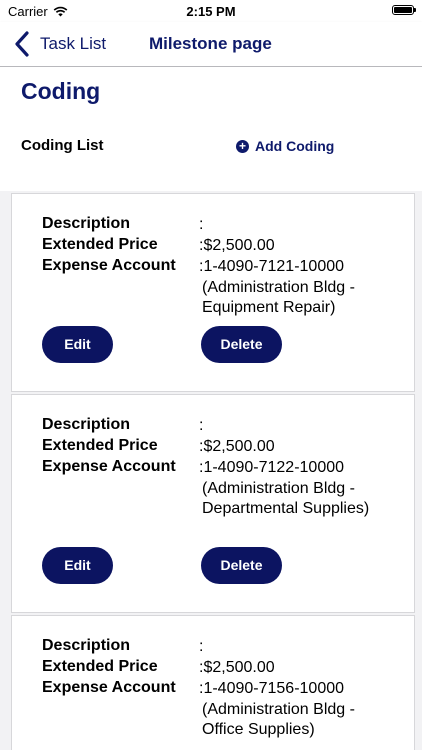 The height and width of the screenshot is (750, 422). Describe the element at coordinates (61, 91) in the screenshot. I see `page-title: Coding` at that location.